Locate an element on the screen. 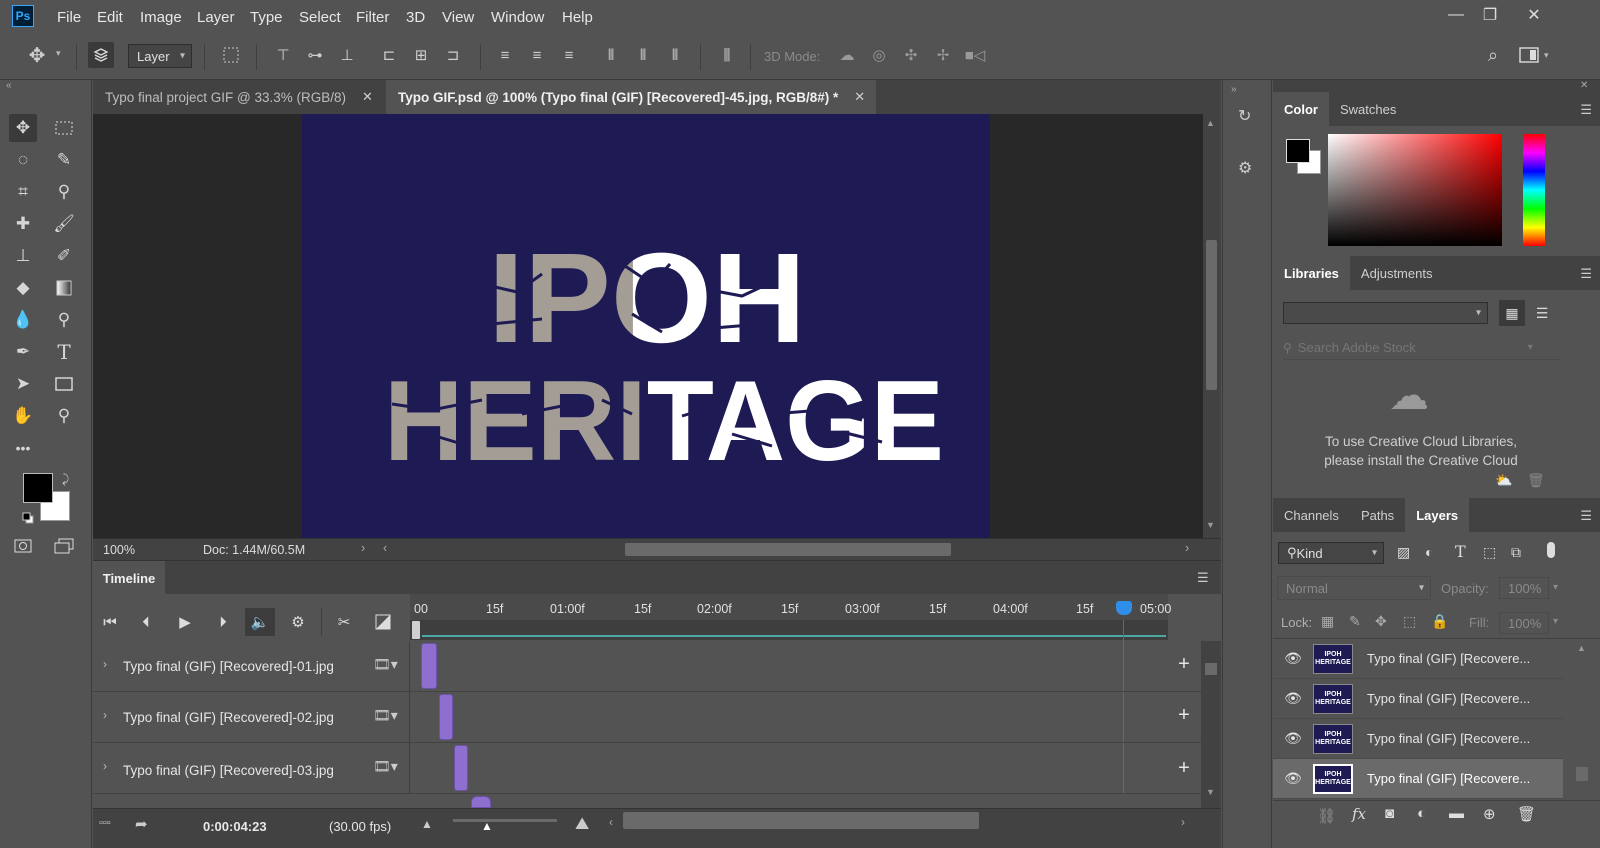 The image size is (1600, 848). zoom-out-icon: ▲ is located at coordinates (427, 824).